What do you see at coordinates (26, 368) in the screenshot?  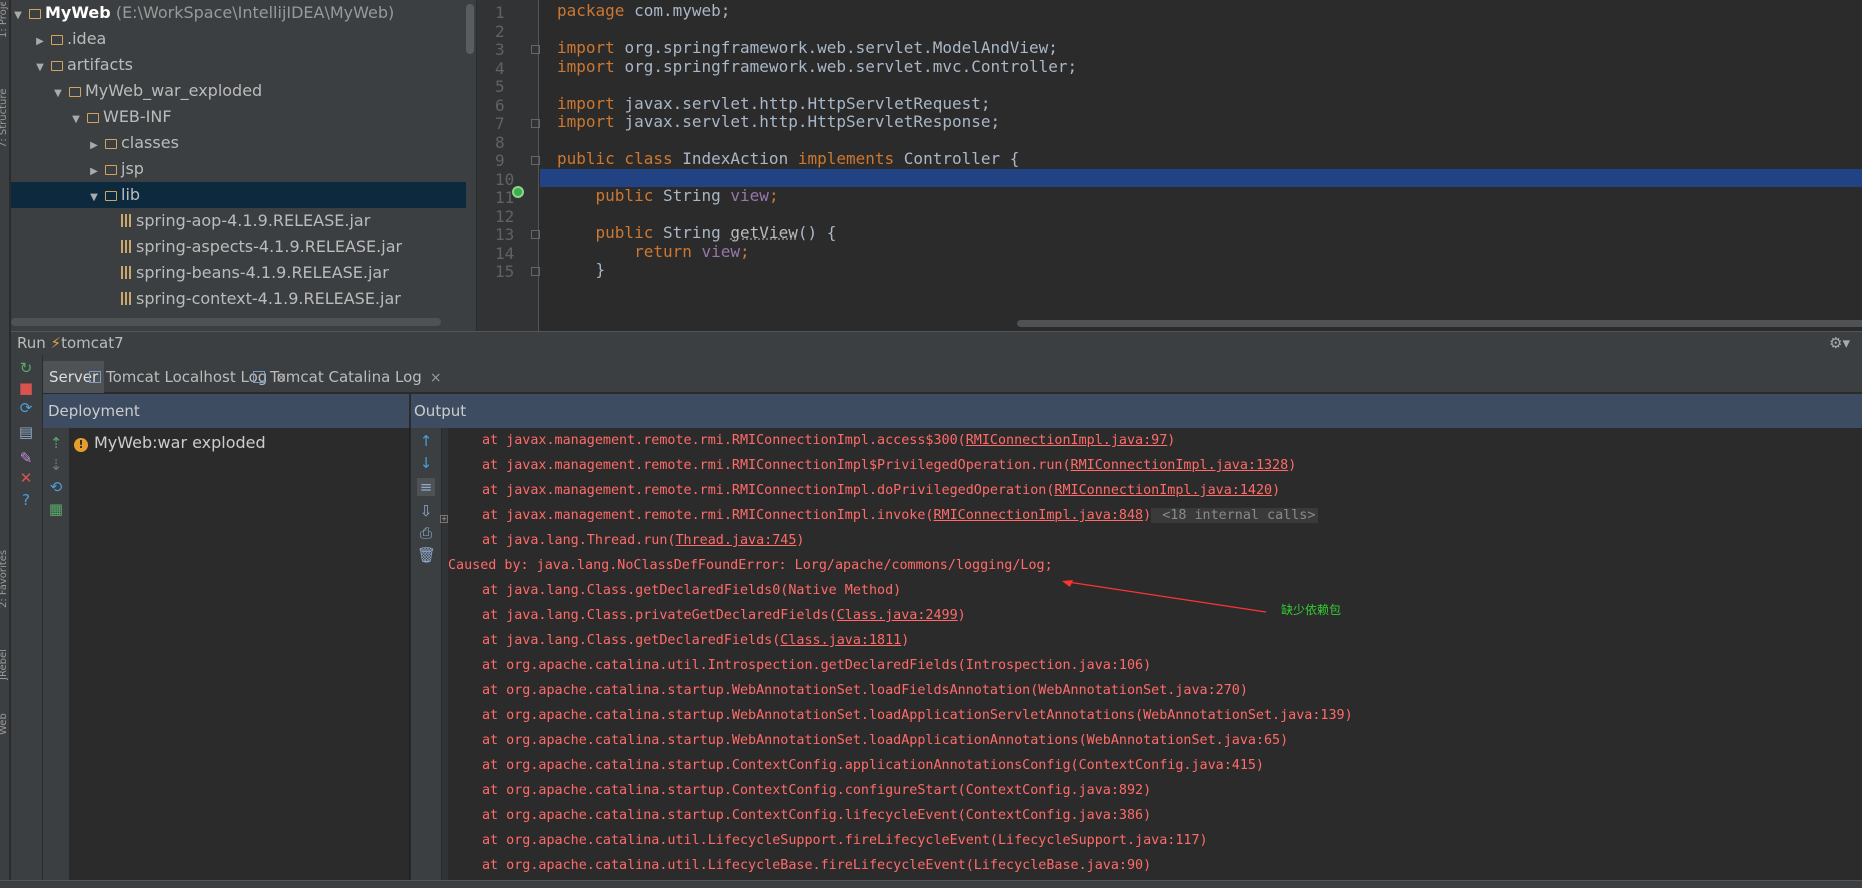 I see `rerun-icon: ↻` at bounding box center [26, 368].